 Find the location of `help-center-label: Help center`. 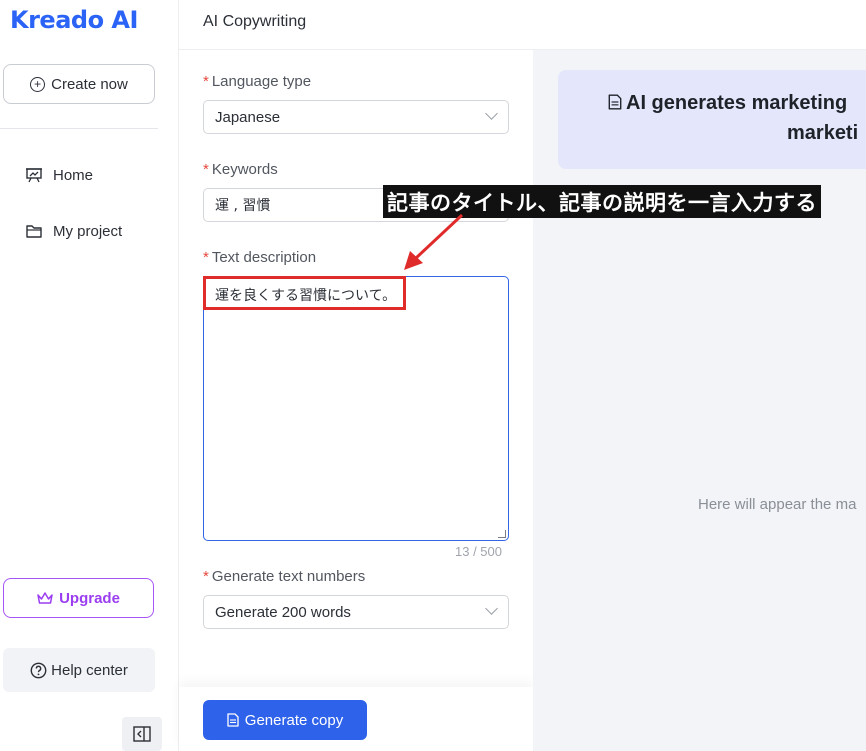

help-center-label: Help center is located at coordinates (89, 670).